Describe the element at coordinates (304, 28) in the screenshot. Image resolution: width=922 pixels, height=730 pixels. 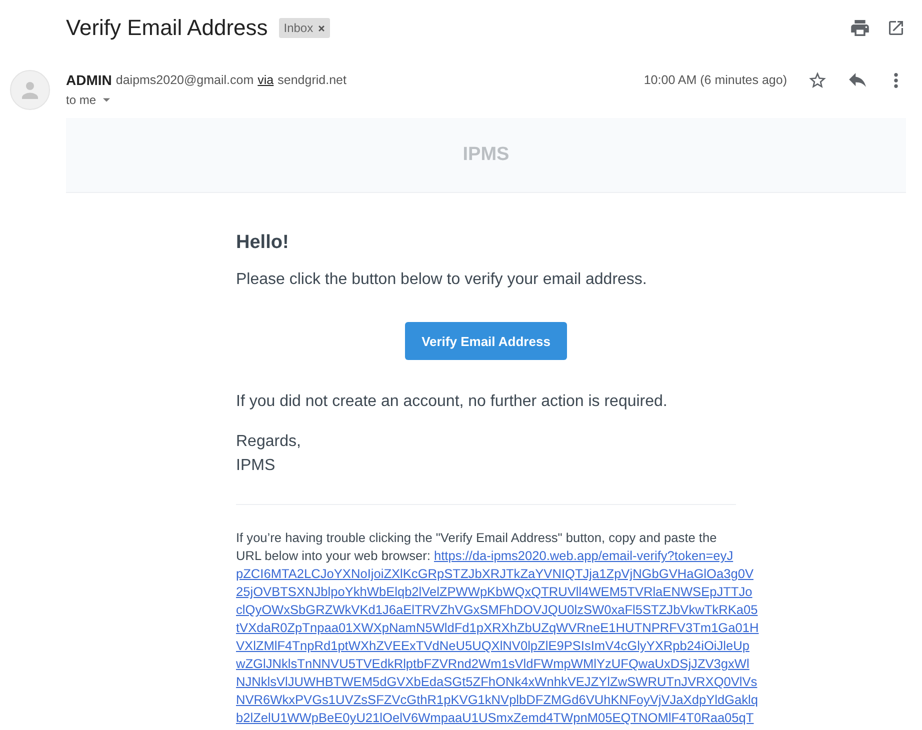
I see `label-chip: Inbox` at that location.